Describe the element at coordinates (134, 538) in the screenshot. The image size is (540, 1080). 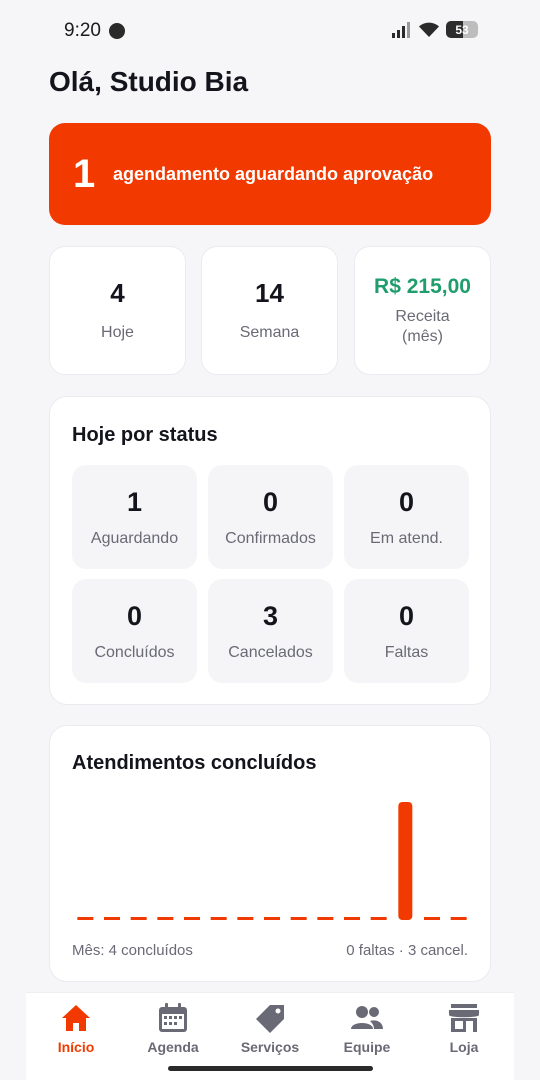
I see `status-label: Aguardando` at that location.